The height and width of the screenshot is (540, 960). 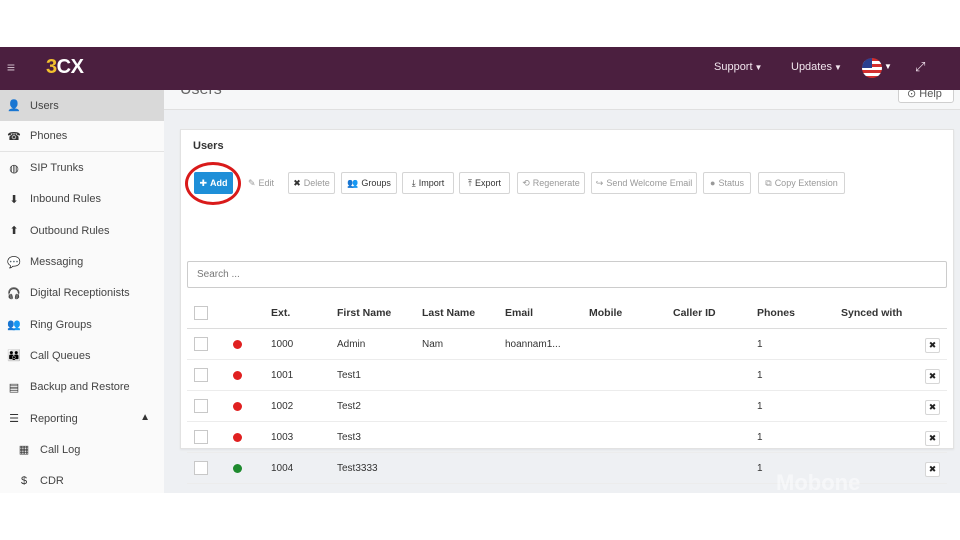 What do you see at coordinates (282, 406) in the screenshot?
I see `cell-ext: 1002` at bounding box center [282, 406].